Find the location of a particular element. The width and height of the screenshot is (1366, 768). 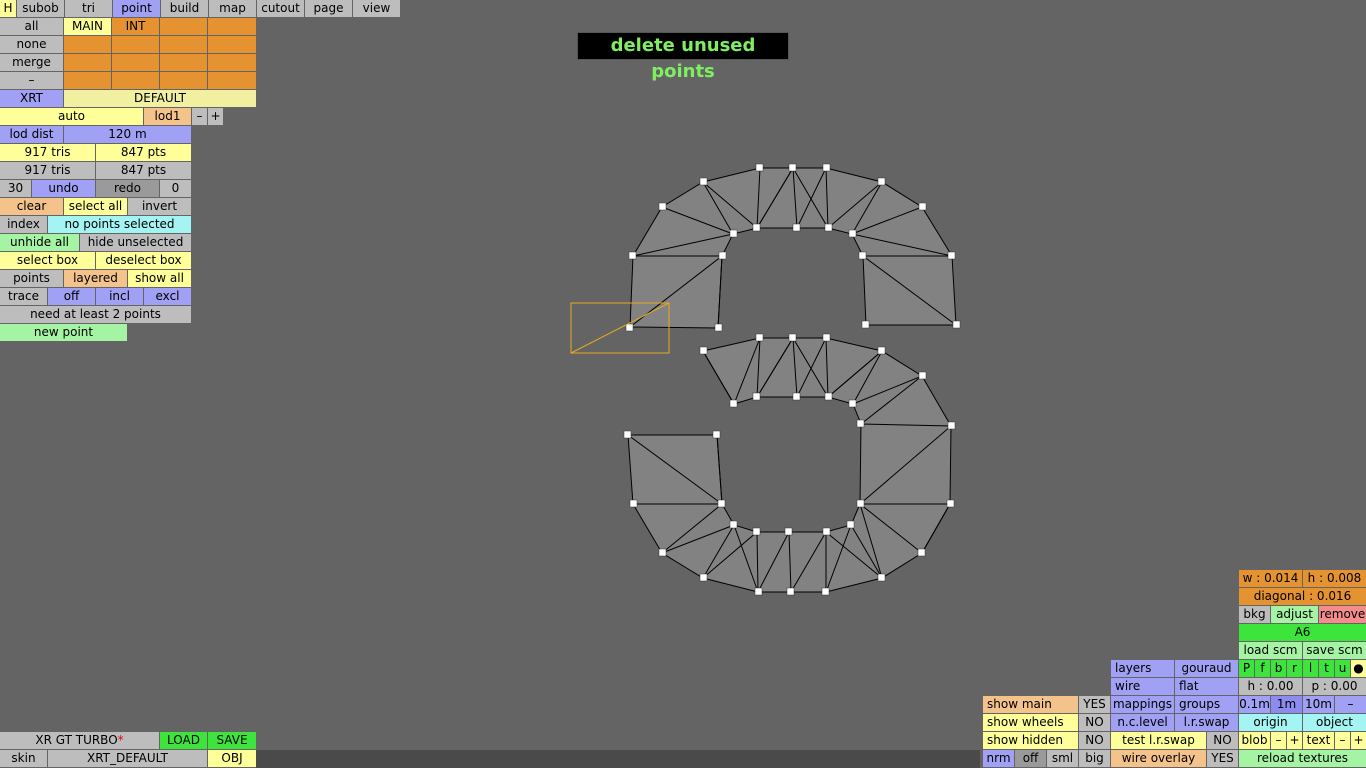

car-name: XR GT TURBO* is located at coordinates (79, 740).